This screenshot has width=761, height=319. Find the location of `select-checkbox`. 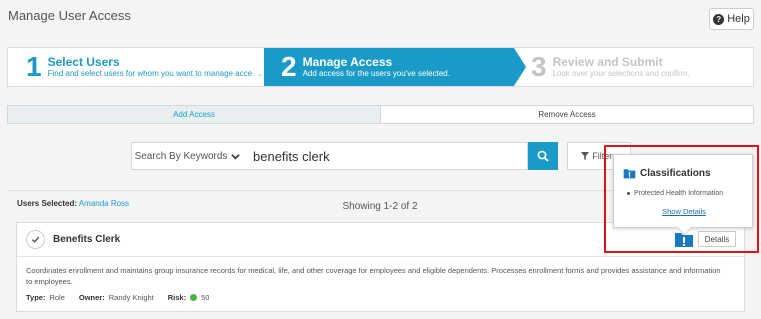

select-checkbox is located at coordinates (35, 239).